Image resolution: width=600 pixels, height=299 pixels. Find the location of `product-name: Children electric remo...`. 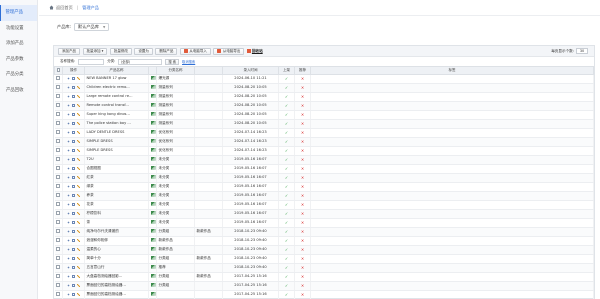

product-name: Children electric remo... is located at coordinates (116, 88).